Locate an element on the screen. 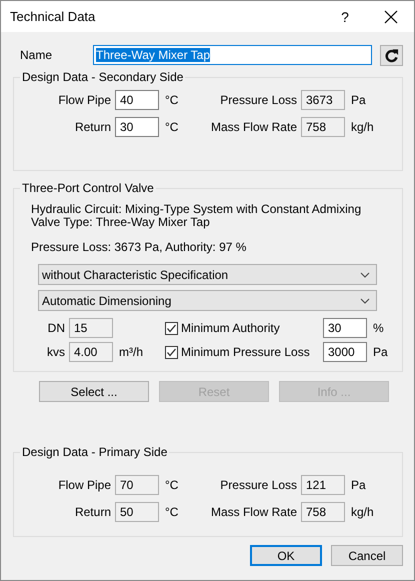  field-label: DN is located at coordinates (55, 328).